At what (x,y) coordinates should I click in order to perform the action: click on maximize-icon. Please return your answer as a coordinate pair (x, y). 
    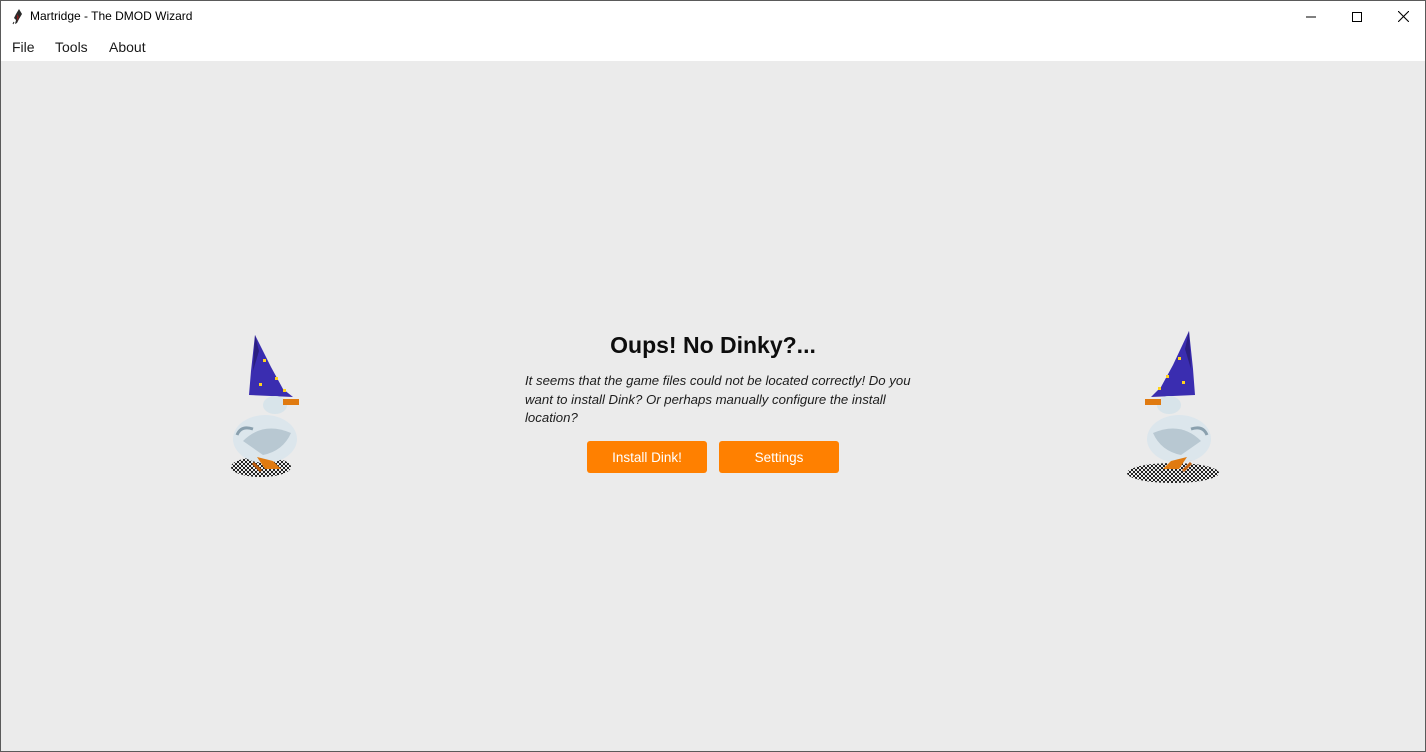
    Looking at the image, I should click on (1357, 16).